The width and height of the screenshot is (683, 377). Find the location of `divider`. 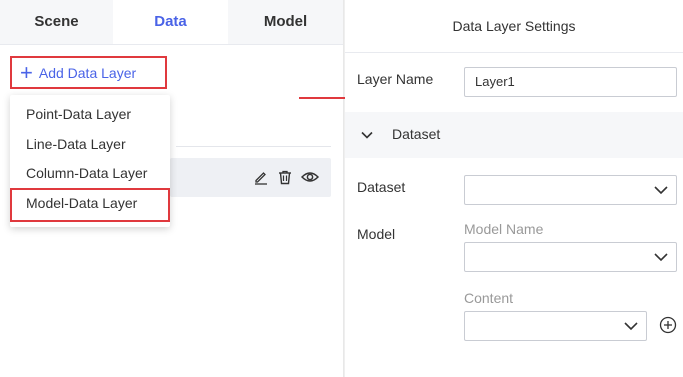

divider is located at coordinates (253, 146).